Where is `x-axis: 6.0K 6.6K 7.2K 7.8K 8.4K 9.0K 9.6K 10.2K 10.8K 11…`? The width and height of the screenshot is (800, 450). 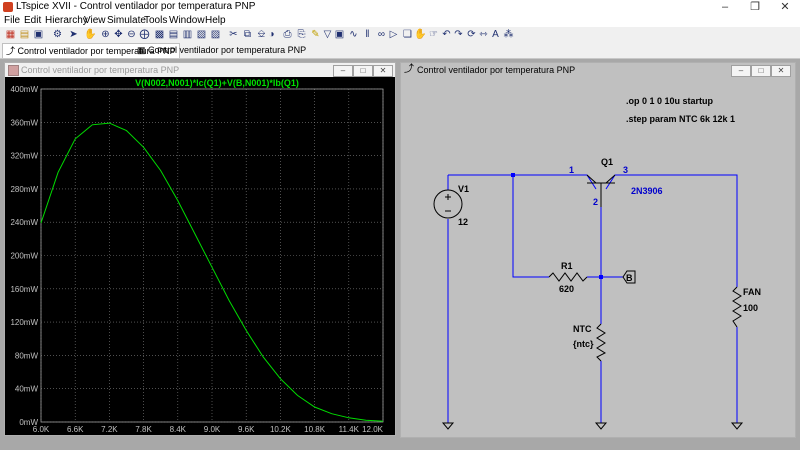
x-axis: 6.0K 6.6K 7.2K 7.8K 8.4K 9.0K 9.6K 10.2K 10.8K 11… is located at coordinates (208, 429).